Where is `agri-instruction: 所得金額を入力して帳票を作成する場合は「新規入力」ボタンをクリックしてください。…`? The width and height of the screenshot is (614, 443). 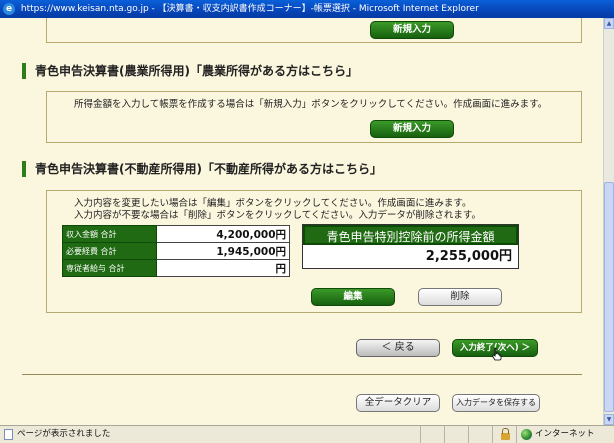
agri-instruction: 所得金額を入力して帳票を作成する場合は「新規入力」ボタンをクリックしてください。… is located at coordinates (311, 104).